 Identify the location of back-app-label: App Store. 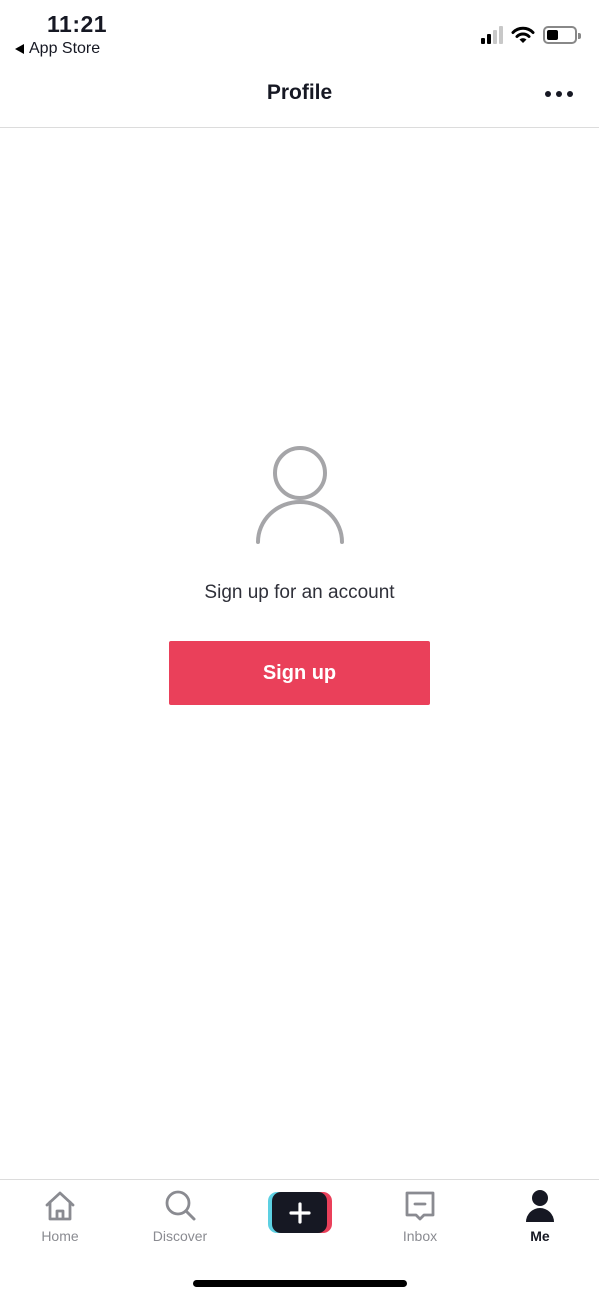
(65, 48).